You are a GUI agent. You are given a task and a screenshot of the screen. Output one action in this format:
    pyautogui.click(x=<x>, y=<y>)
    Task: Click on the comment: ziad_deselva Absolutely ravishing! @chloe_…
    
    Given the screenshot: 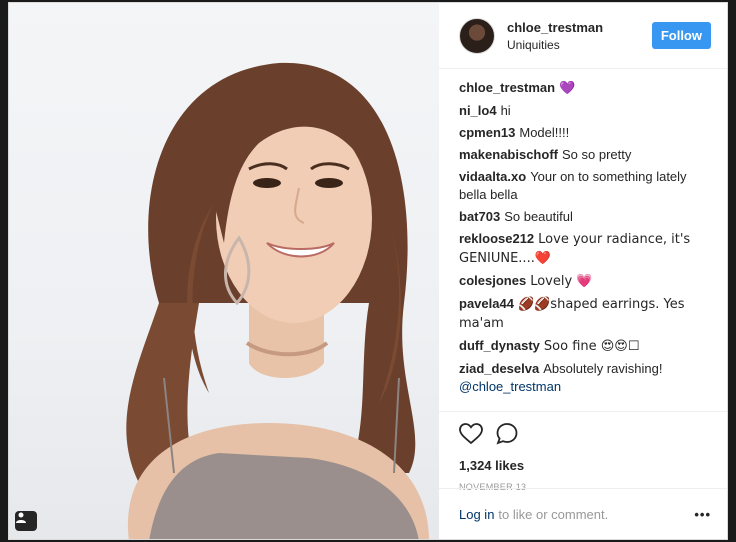 What is the action you would take?
    pyautogui.click(x=585, y=378)
    